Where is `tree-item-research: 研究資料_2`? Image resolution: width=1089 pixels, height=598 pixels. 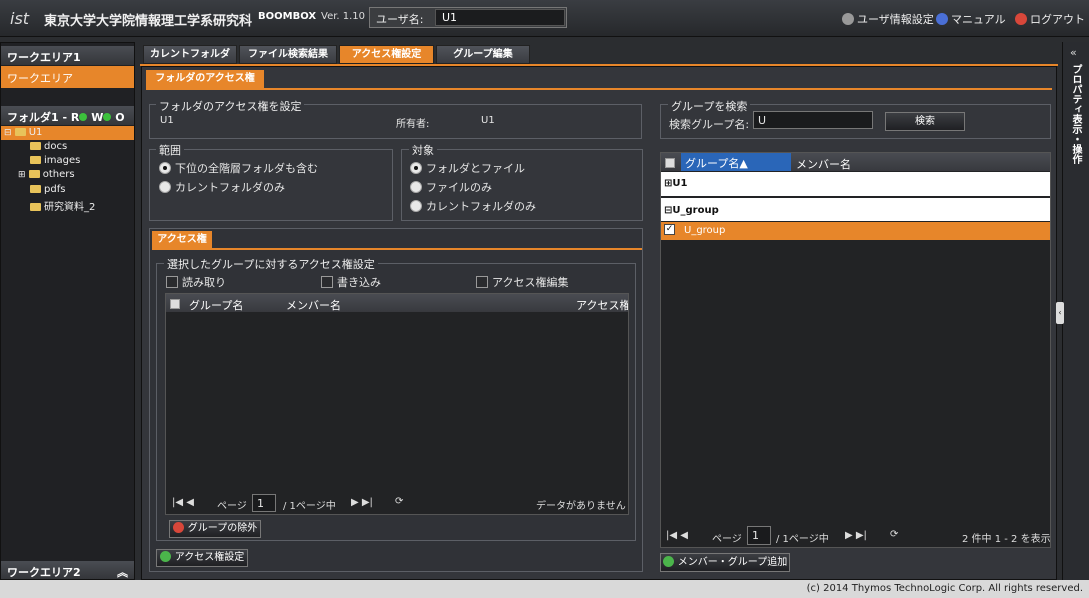 tree-item-research: 研究資料_2 is located at coordinates (63, 205).